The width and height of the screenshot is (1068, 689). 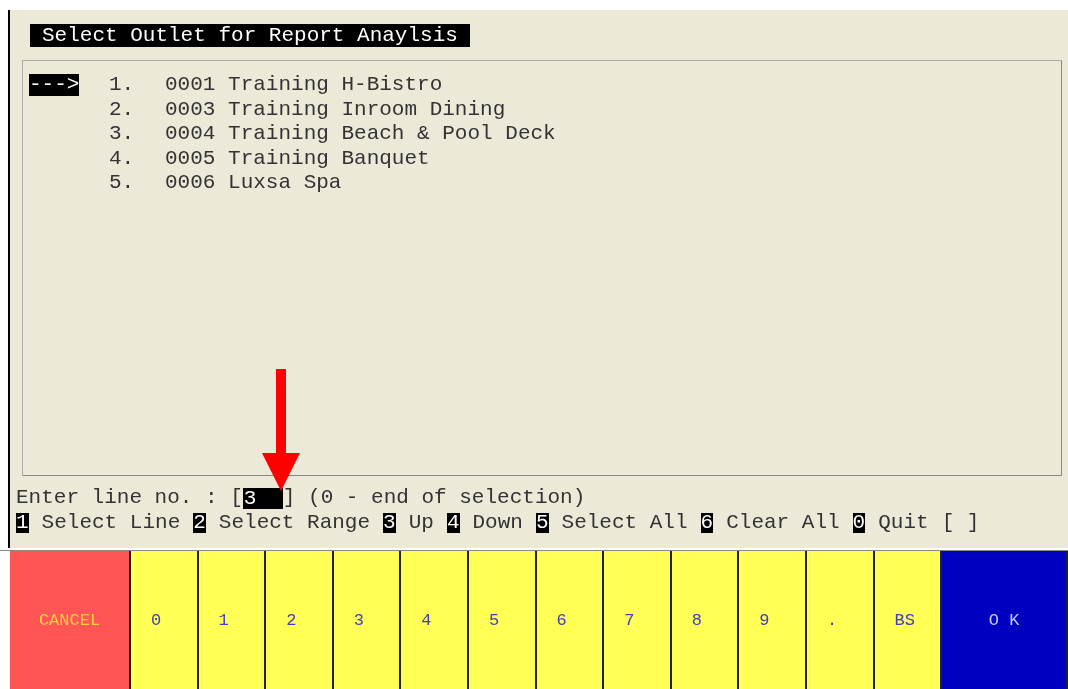 What do you see at coordinates (111, 522) in the screenshot?
I see `hotkey-label: Select Line` at bounding box center [111, 522].